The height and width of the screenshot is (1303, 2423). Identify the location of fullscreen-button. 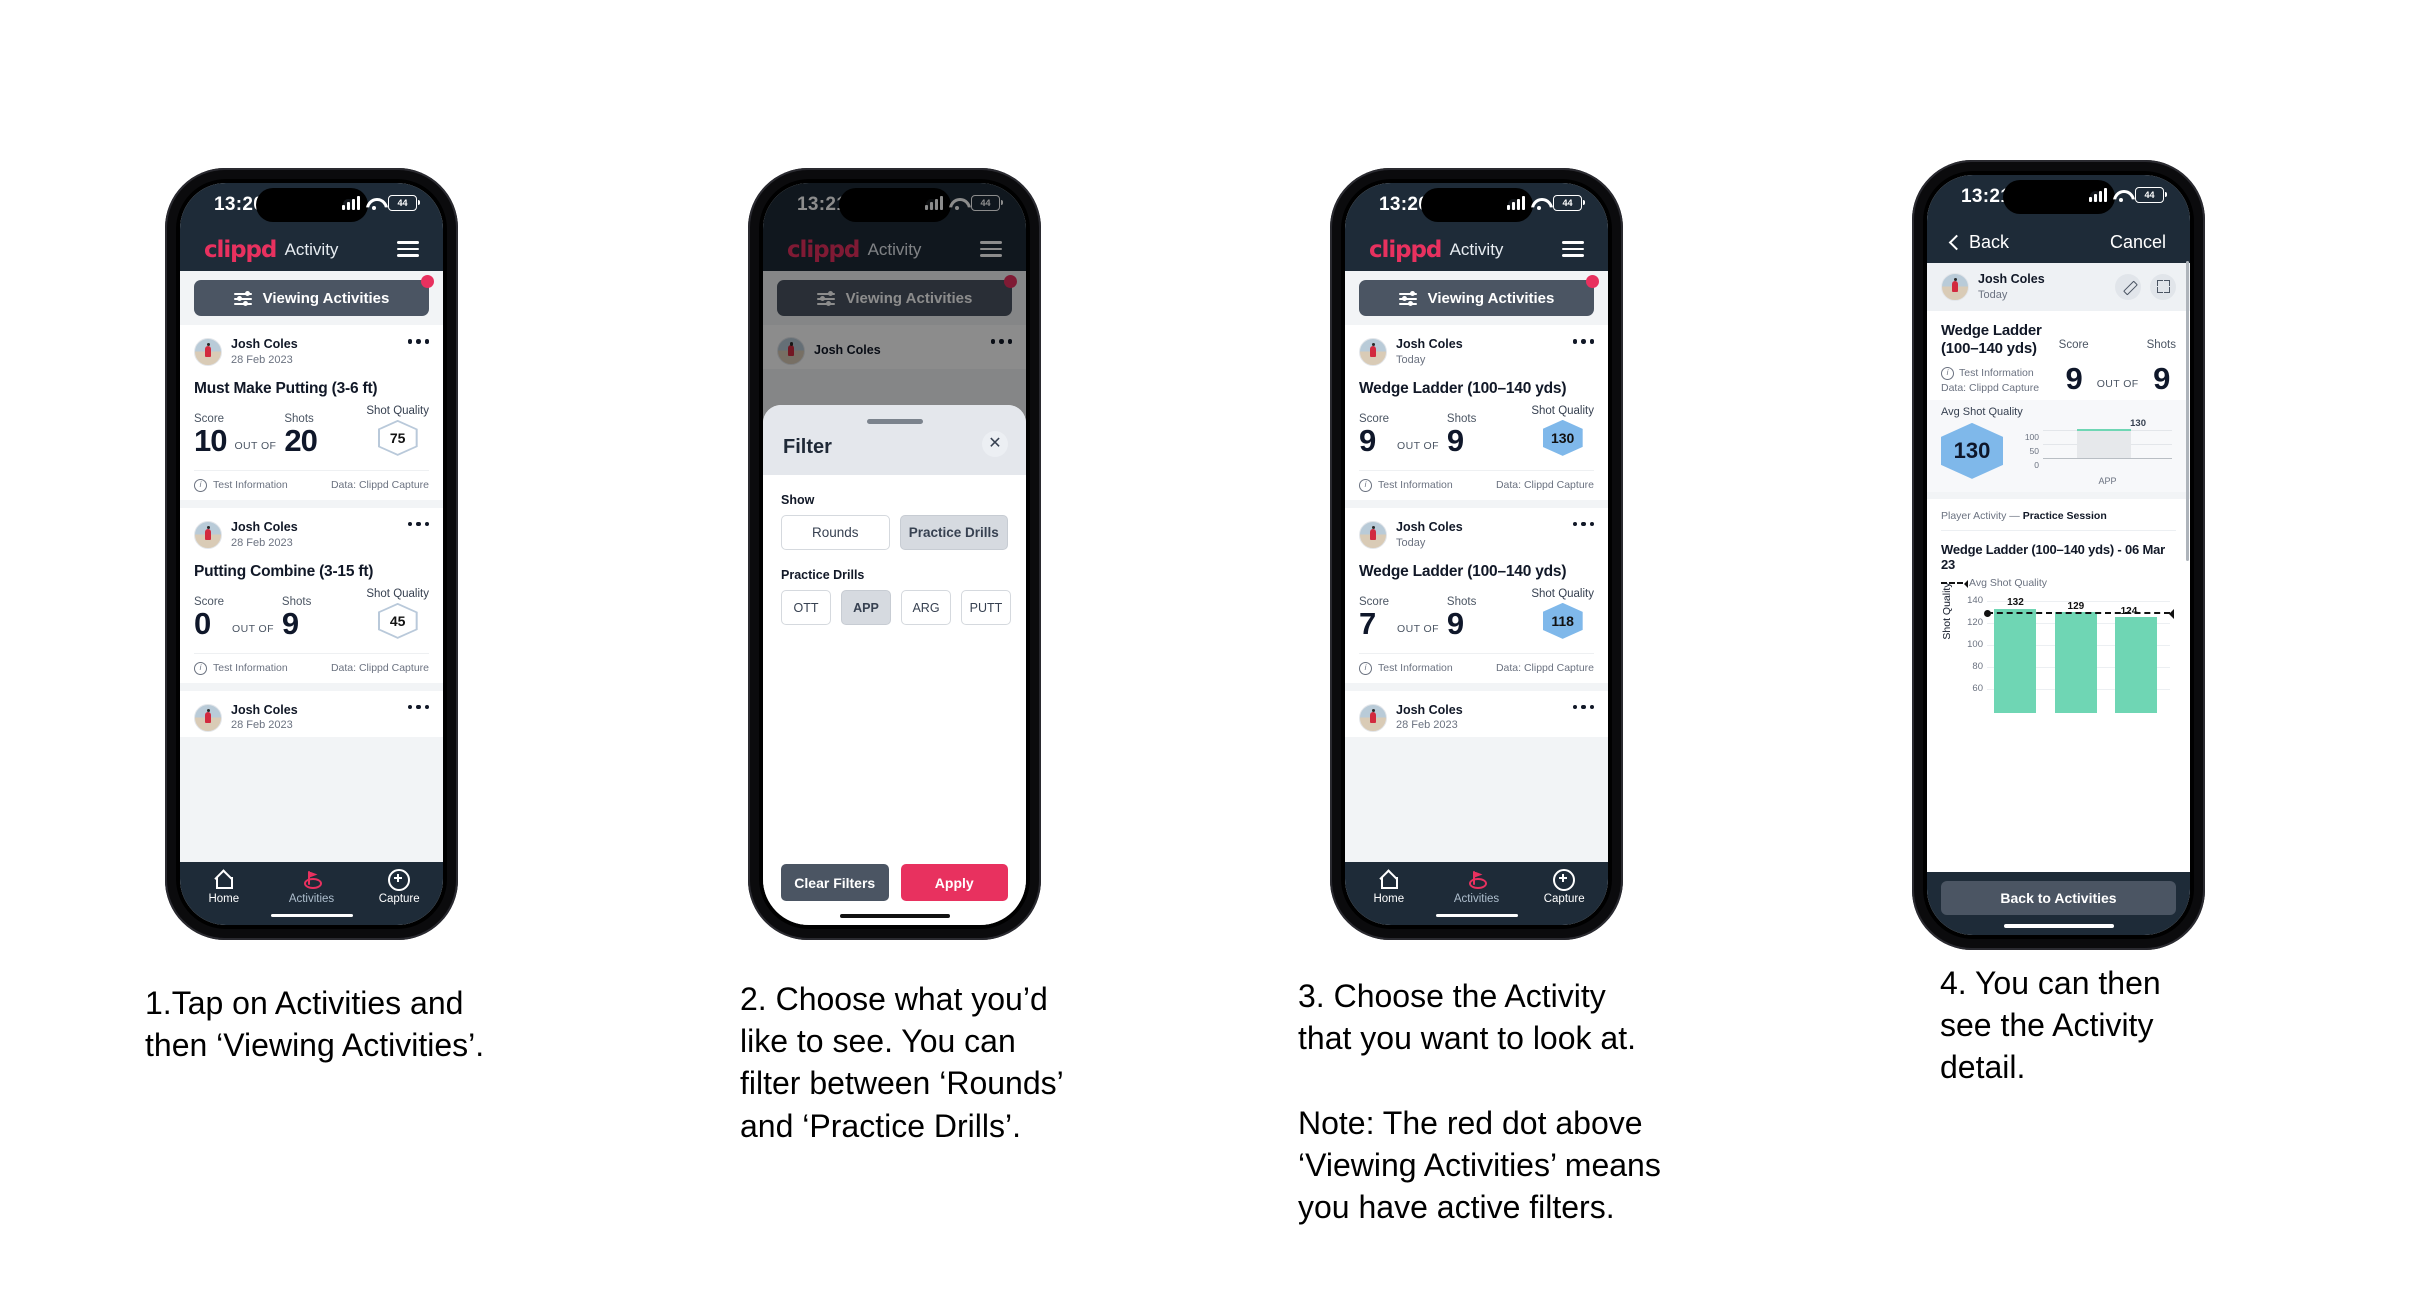
(2163, 286).